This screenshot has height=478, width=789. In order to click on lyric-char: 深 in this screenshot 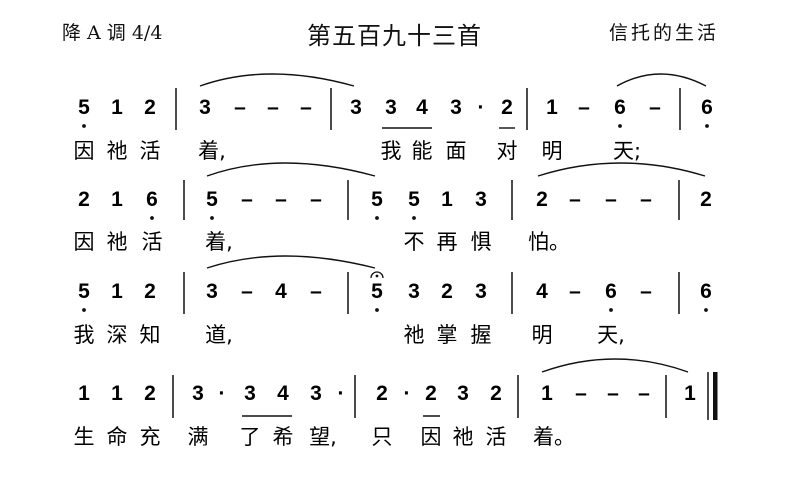, I will do `click(117, 335)`.